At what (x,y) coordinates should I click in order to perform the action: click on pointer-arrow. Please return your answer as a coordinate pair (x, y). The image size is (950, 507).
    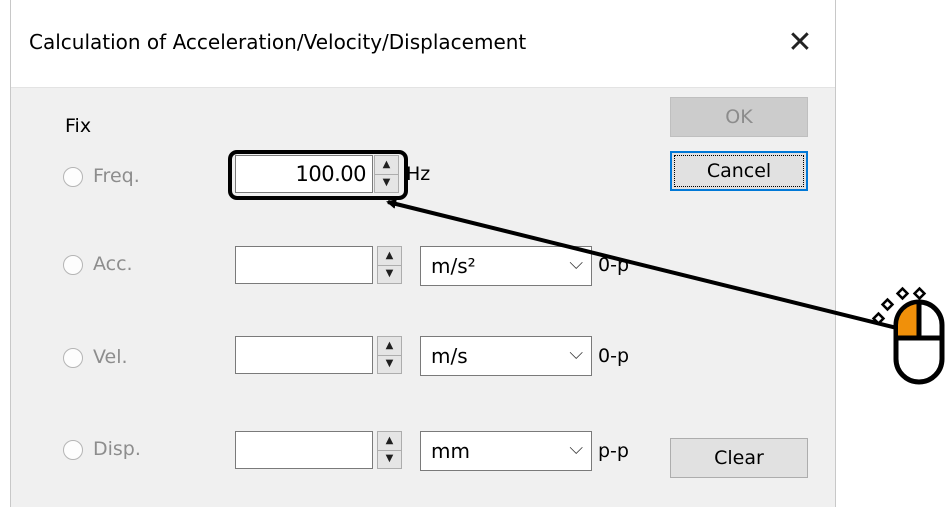
    Looking at the image, I should click on (646, 265).